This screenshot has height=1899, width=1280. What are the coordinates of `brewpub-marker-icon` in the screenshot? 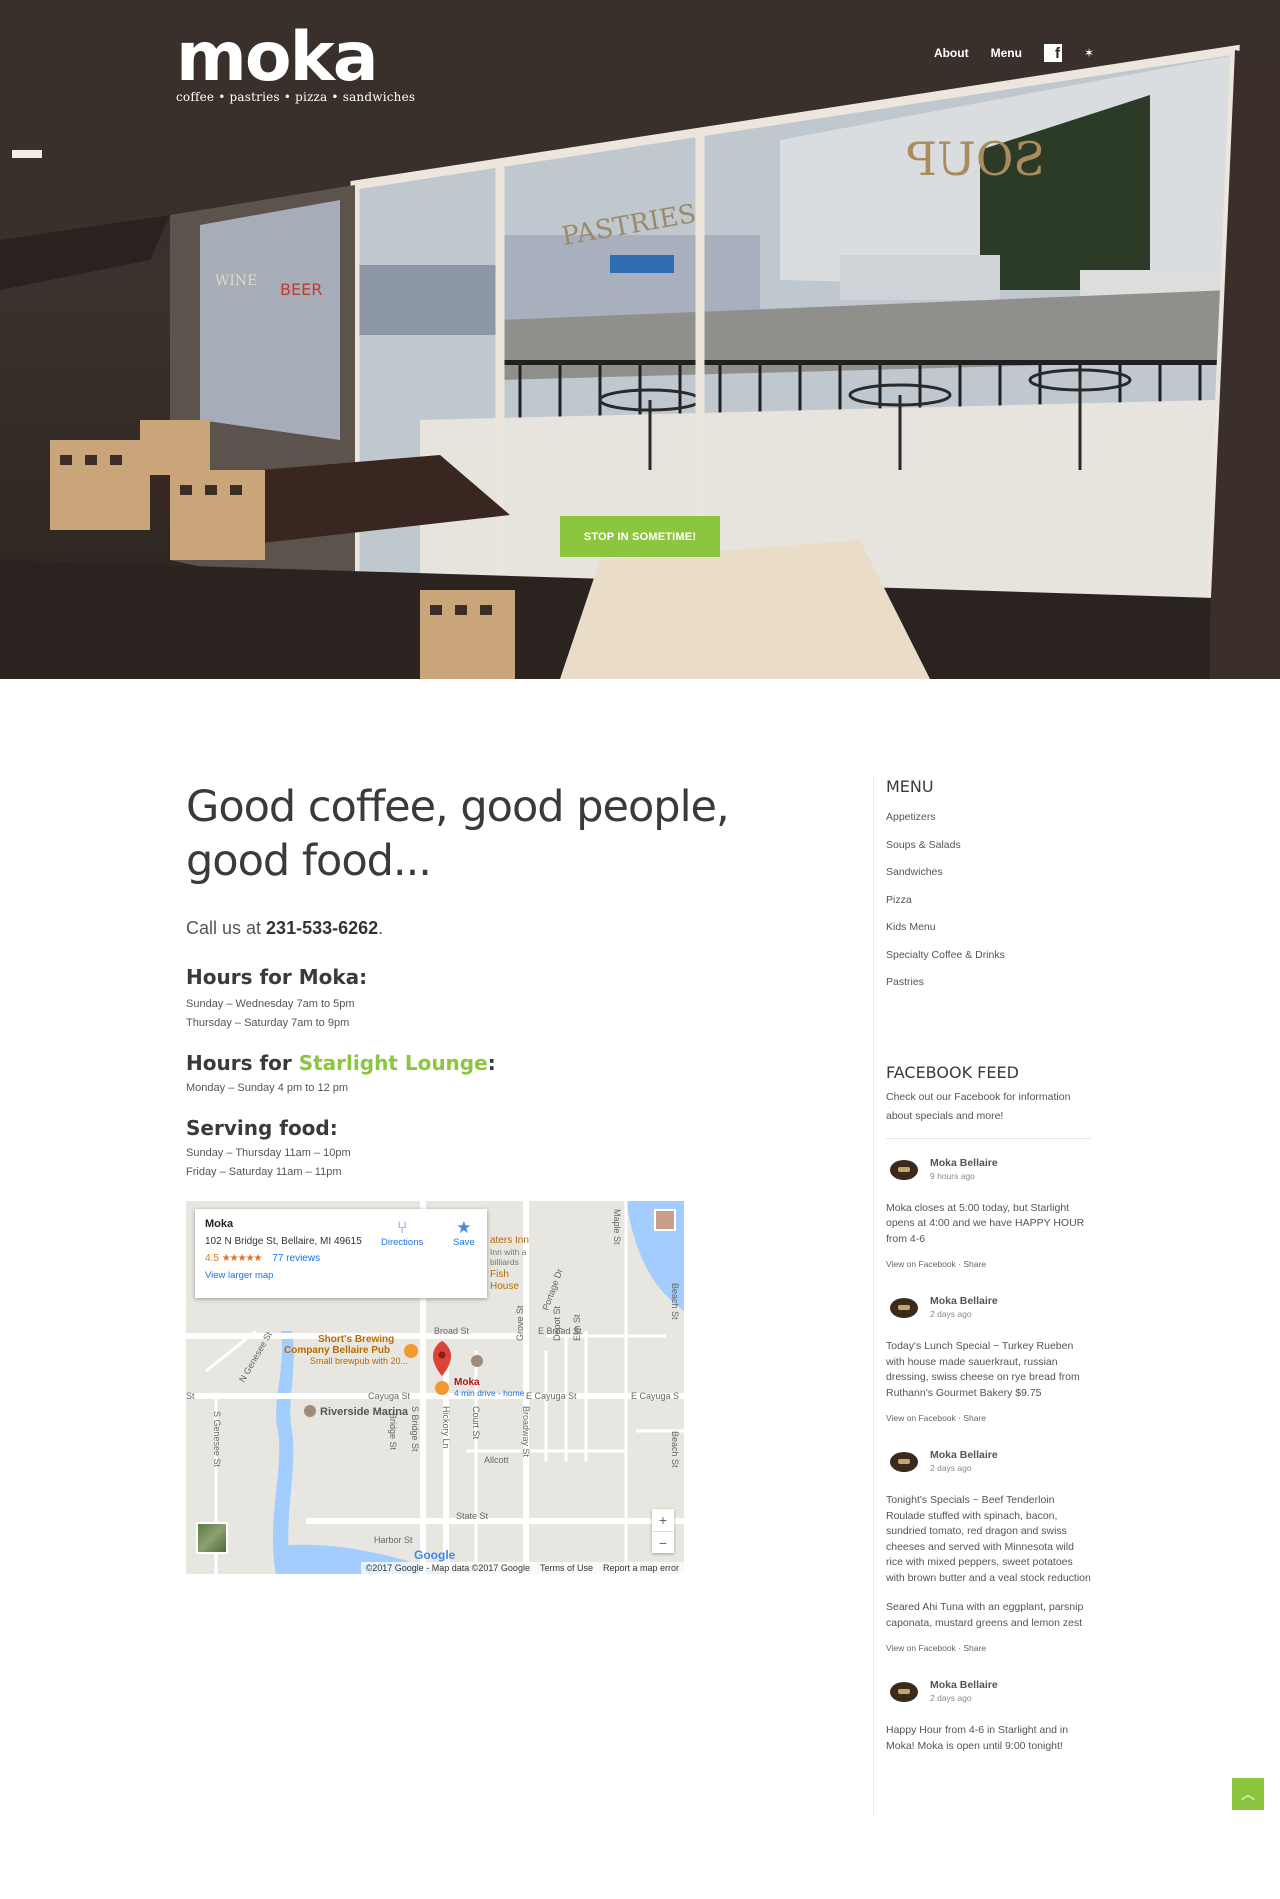 It's located at (411, 1351).